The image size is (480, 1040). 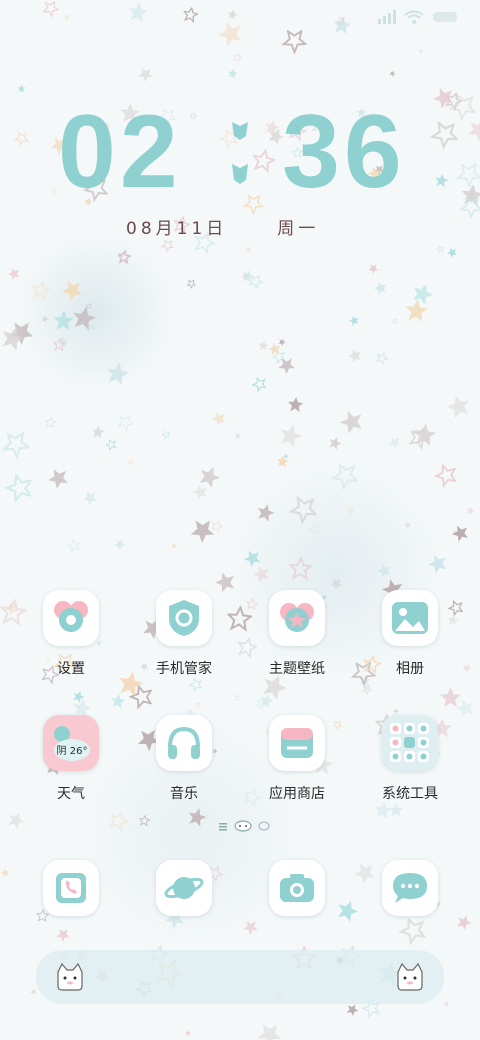 I want to click on cat-mascot-left-icon, so click(x=70, y=976).